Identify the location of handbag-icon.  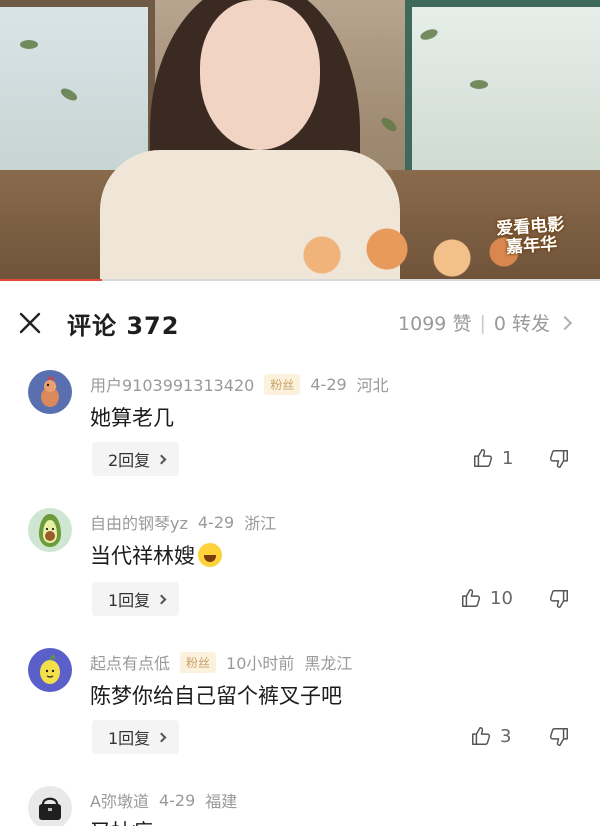
(50, 808).